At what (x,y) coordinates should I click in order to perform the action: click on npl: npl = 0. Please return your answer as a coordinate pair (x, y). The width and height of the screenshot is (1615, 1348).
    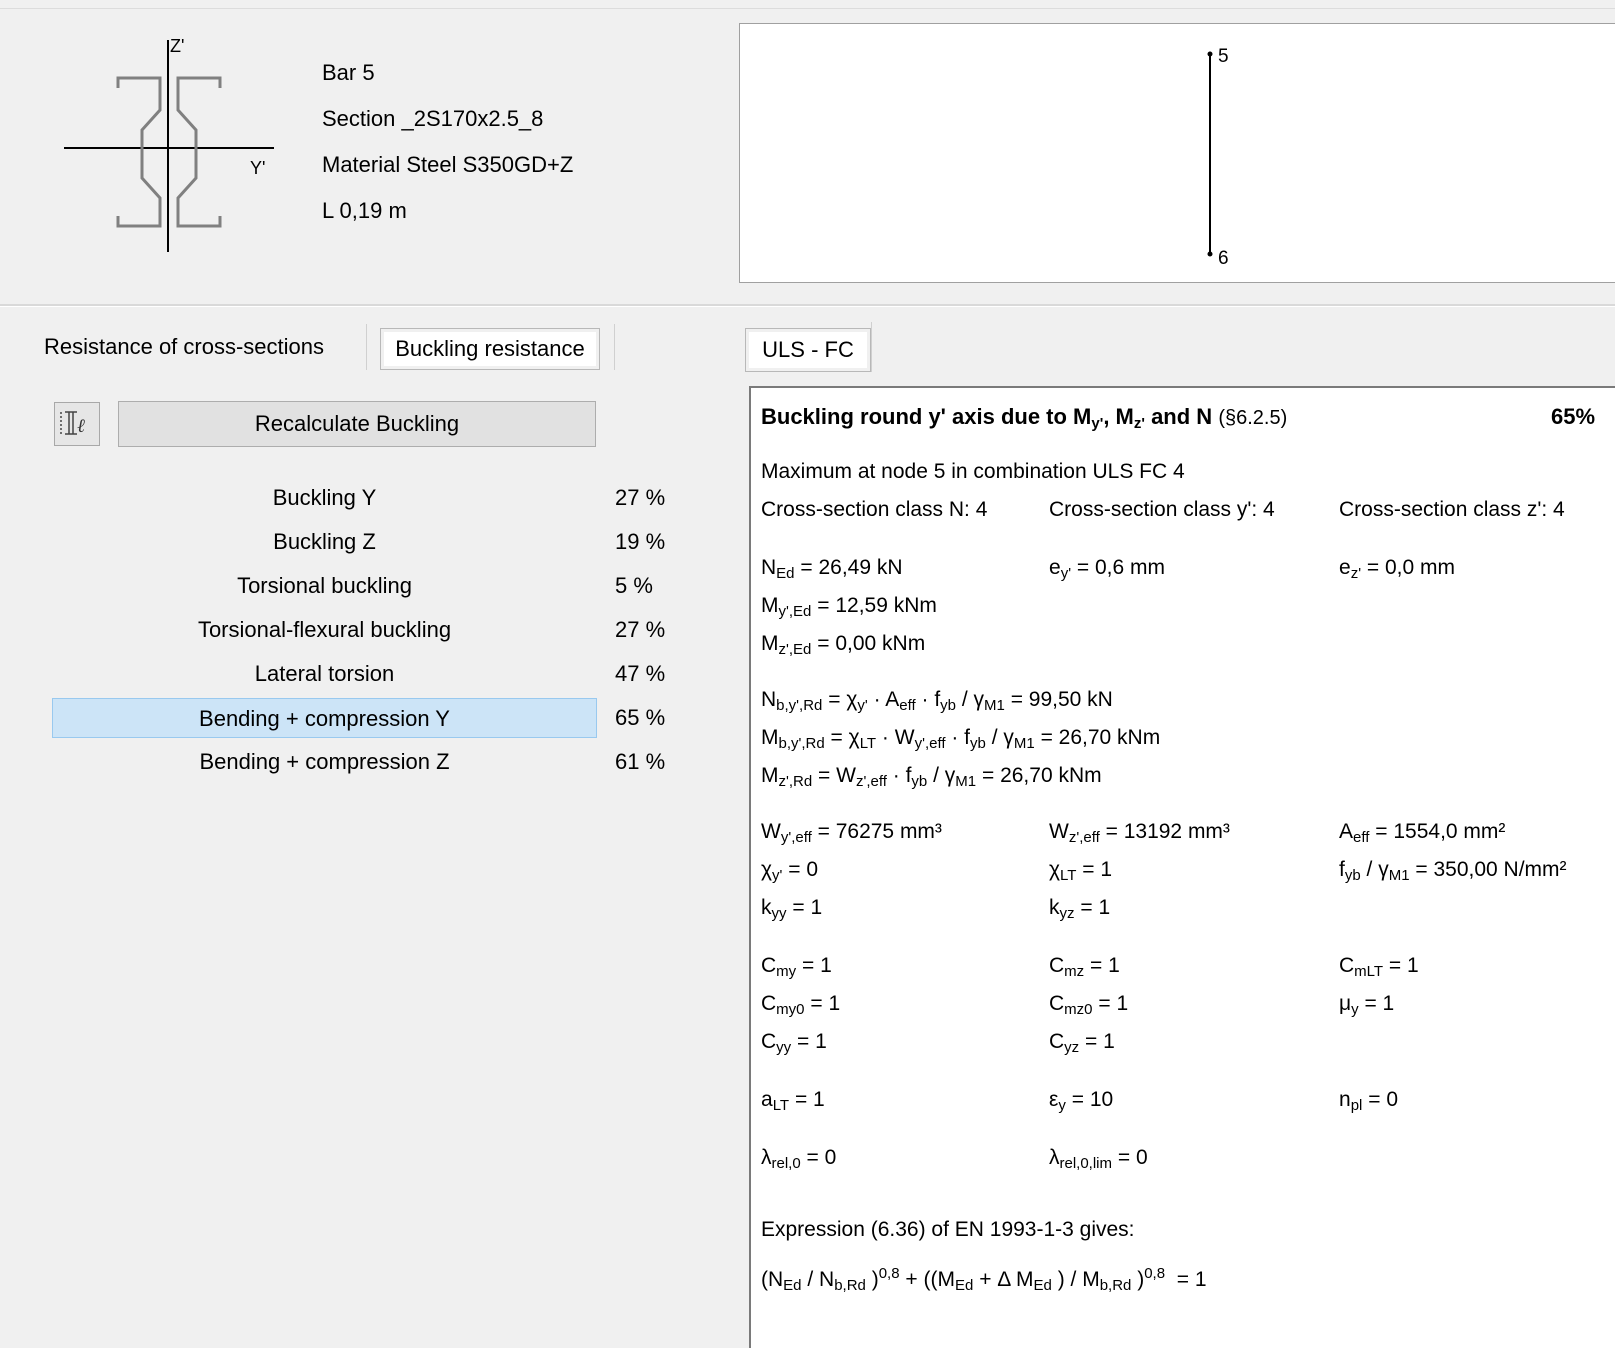
    Looking at the image, I should click on (1368, 1101).